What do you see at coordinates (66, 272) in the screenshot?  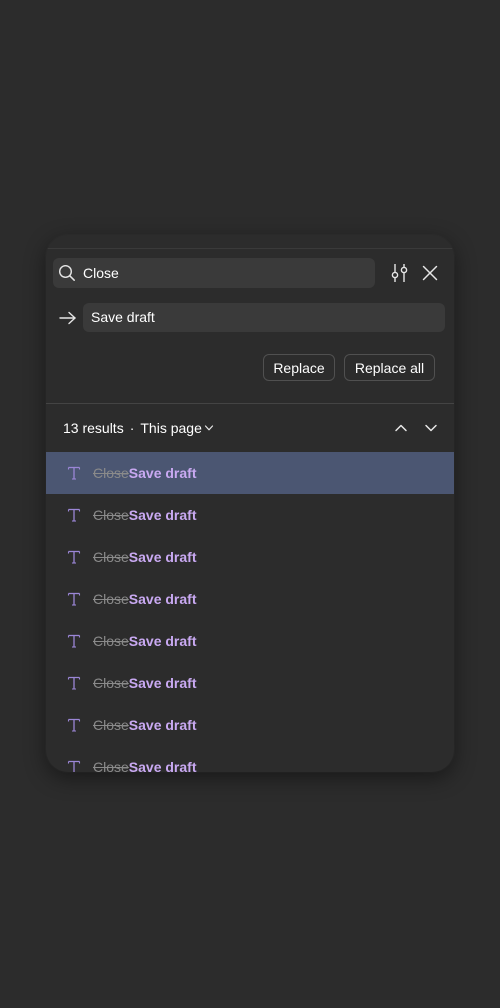 I see `search-icon` at bounding box center [66, 272].